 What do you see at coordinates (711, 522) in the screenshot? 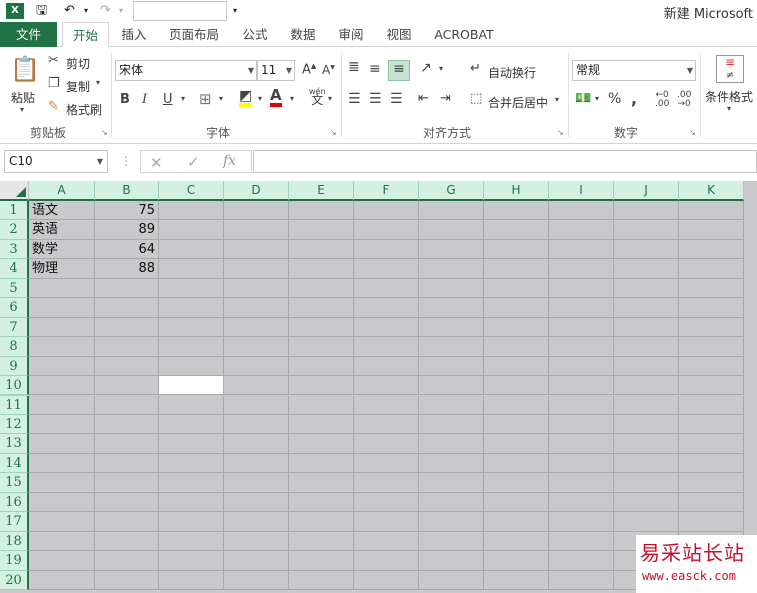
I see `cell-k17` at bounding box center [711, 522].